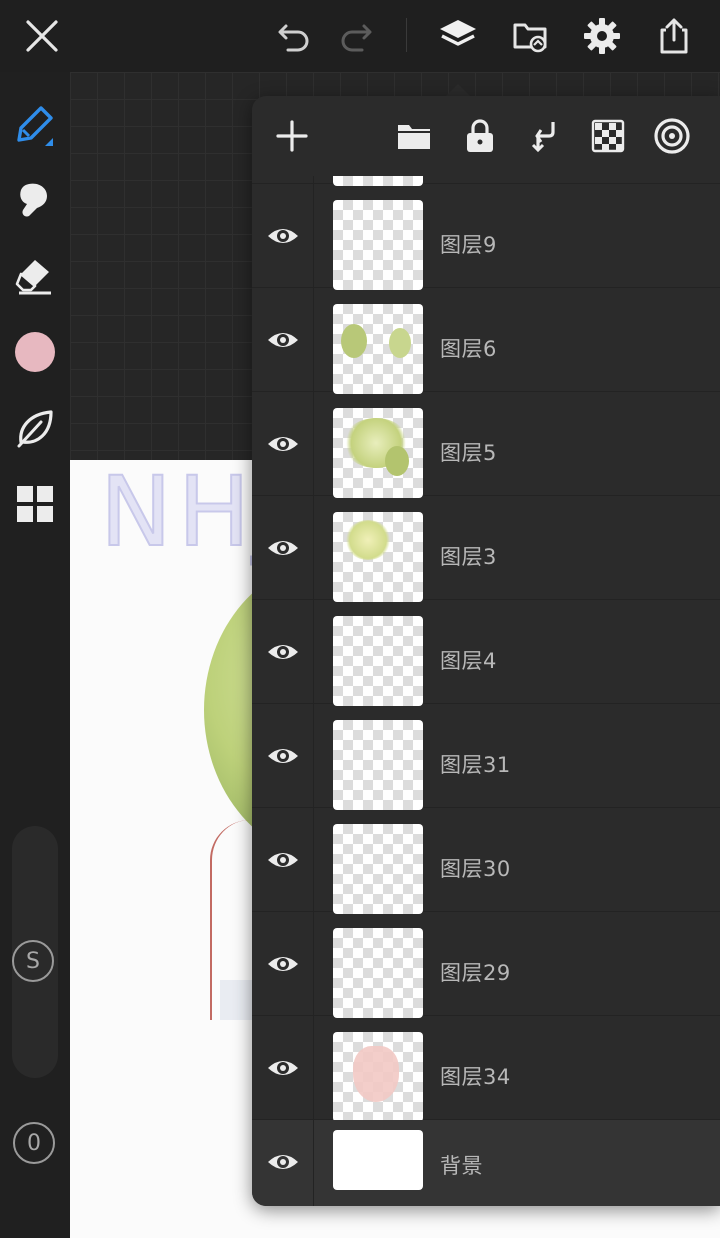  I want to click on layer-name: 图层31, so click(475, 765).